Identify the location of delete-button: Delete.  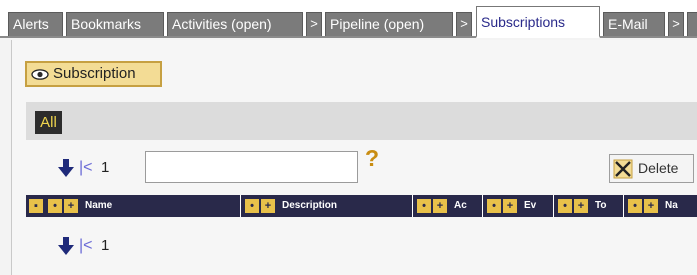
(651, 168).